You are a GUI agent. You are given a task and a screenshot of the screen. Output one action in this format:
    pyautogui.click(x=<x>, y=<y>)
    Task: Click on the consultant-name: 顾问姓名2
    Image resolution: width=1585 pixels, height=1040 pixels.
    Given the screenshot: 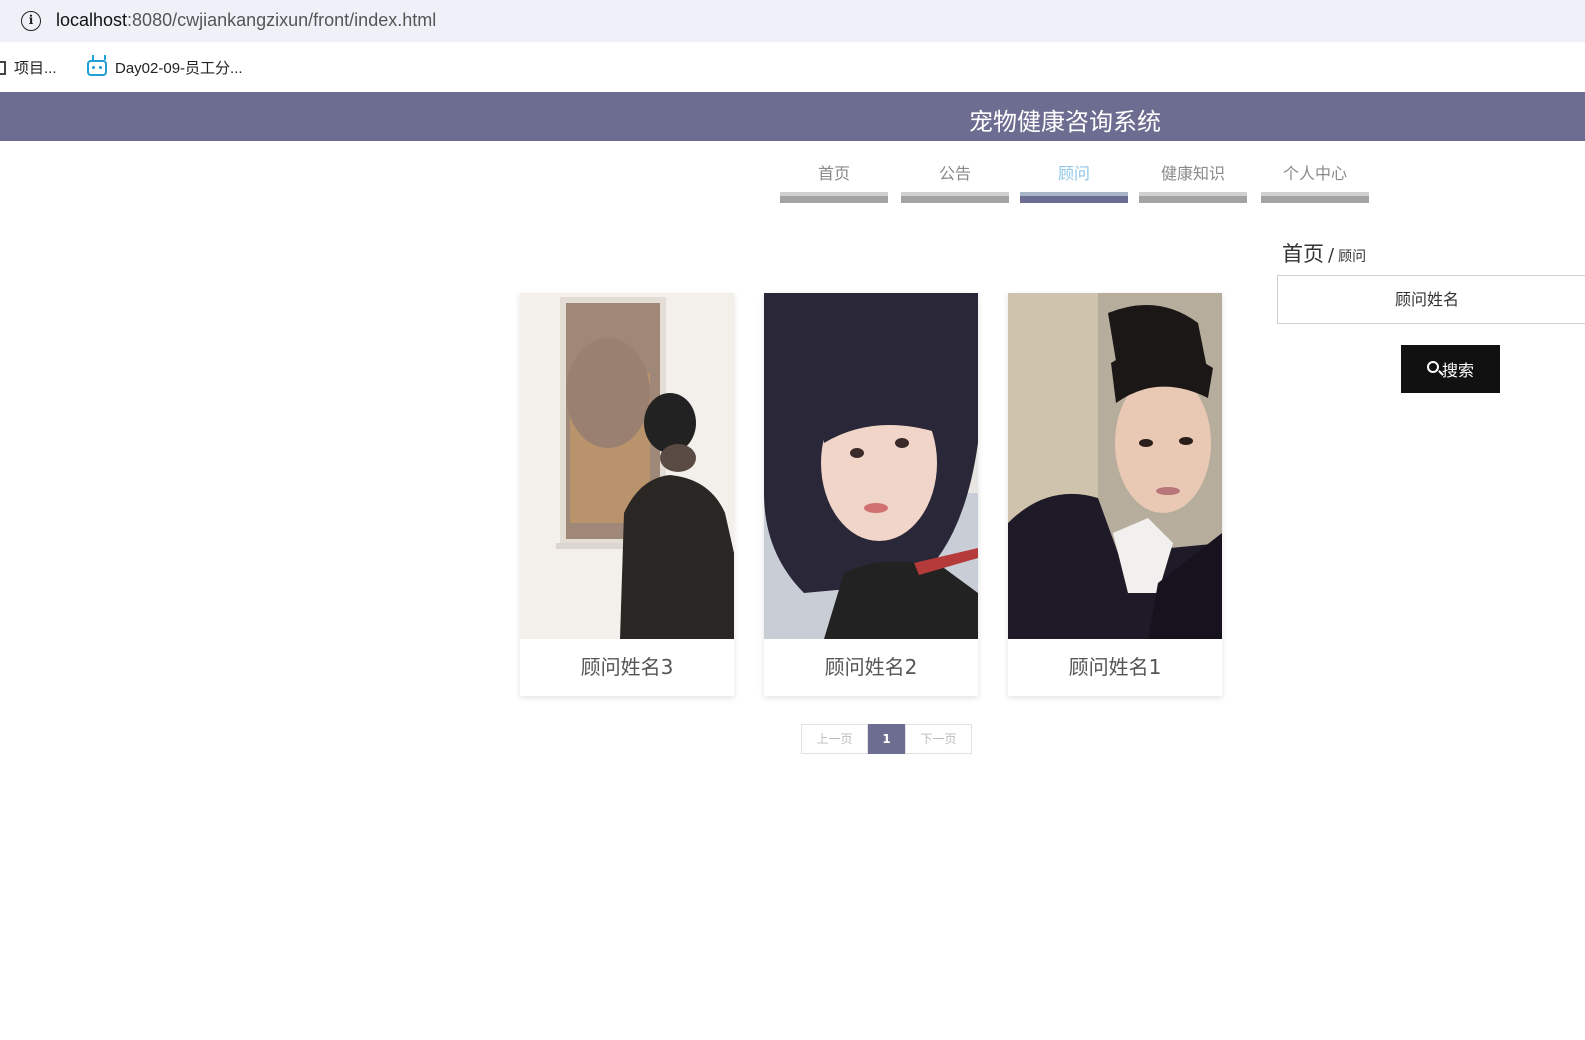 What is the action you would take?
    pyautogui.click(x=871, y=667)
    